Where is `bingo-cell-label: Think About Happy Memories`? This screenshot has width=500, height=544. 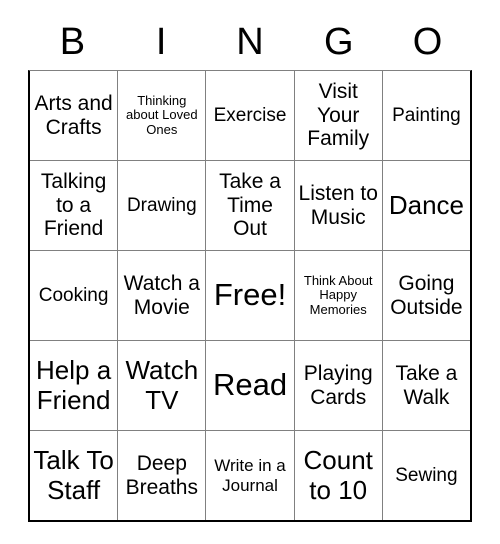
bingo-cell-label: Think About Happy Memories is located at coordinates (338, 294).